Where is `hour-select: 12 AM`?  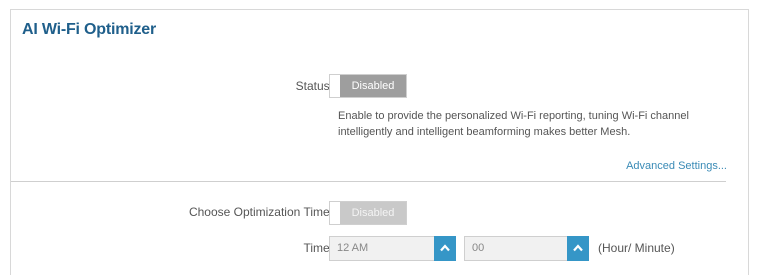
hour-select: 12 AM is located at coordinates (392, 248).